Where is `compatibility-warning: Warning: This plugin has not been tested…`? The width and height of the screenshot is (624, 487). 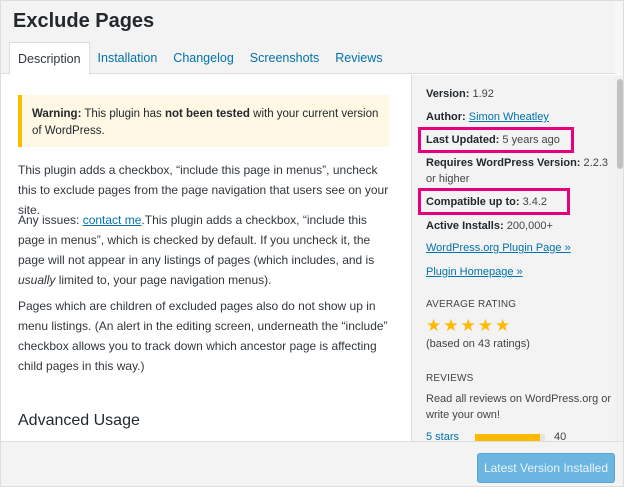
compatibility-warning: Warning: This plugin has not been tested… is located at coordinates (203, 121).